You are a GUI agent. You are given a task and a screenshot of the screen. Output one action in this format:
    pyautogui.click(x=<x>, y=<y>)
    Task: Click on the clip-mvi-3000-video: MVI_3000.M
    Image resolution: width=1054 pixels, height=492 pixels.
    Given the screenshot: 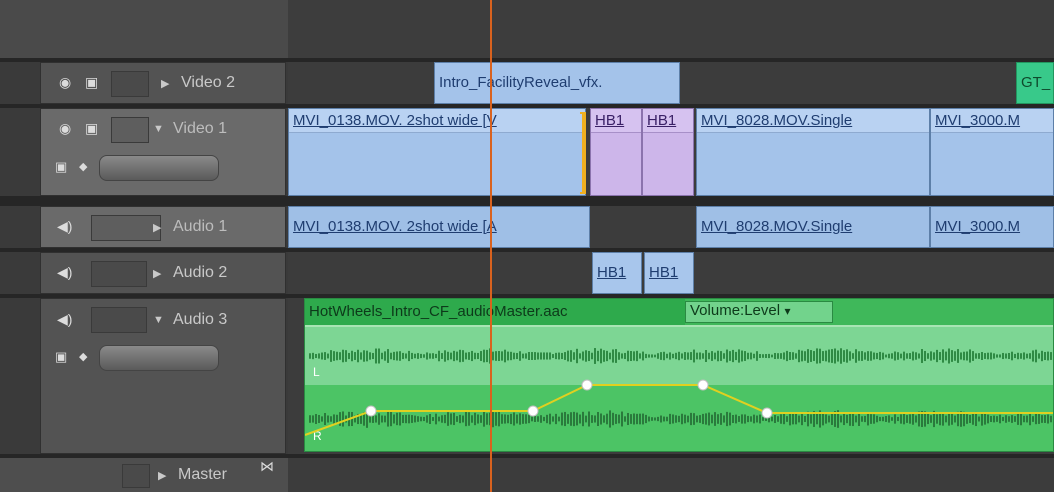 What is the action you would take?
    pyautogui.click(x=992, y=152)
    